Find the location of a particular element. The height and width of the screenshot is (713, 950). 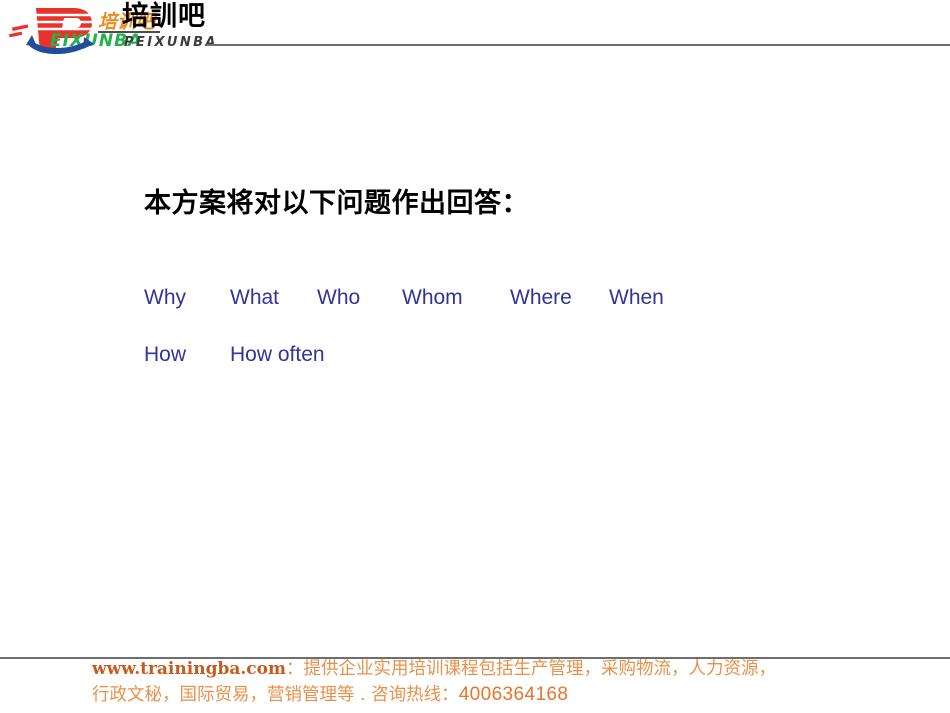

footer-description-line-1: 提供企业实用培训课程包括生产管理，采购物流，人力资源， is located at coordinates (539, 669).